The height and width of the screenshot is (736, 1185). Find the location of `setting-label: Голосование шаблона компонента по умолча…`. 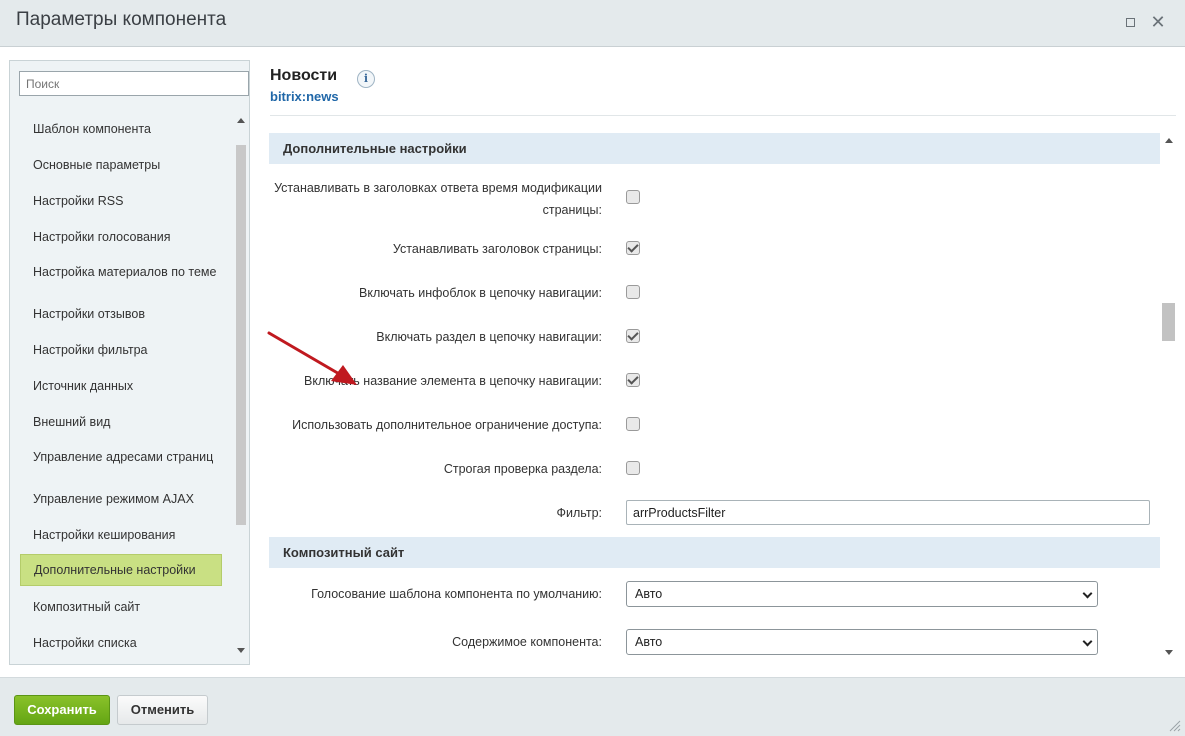

setting-label: Голосование шаблона компонента по умолча… is located at coordinates (456, 594).